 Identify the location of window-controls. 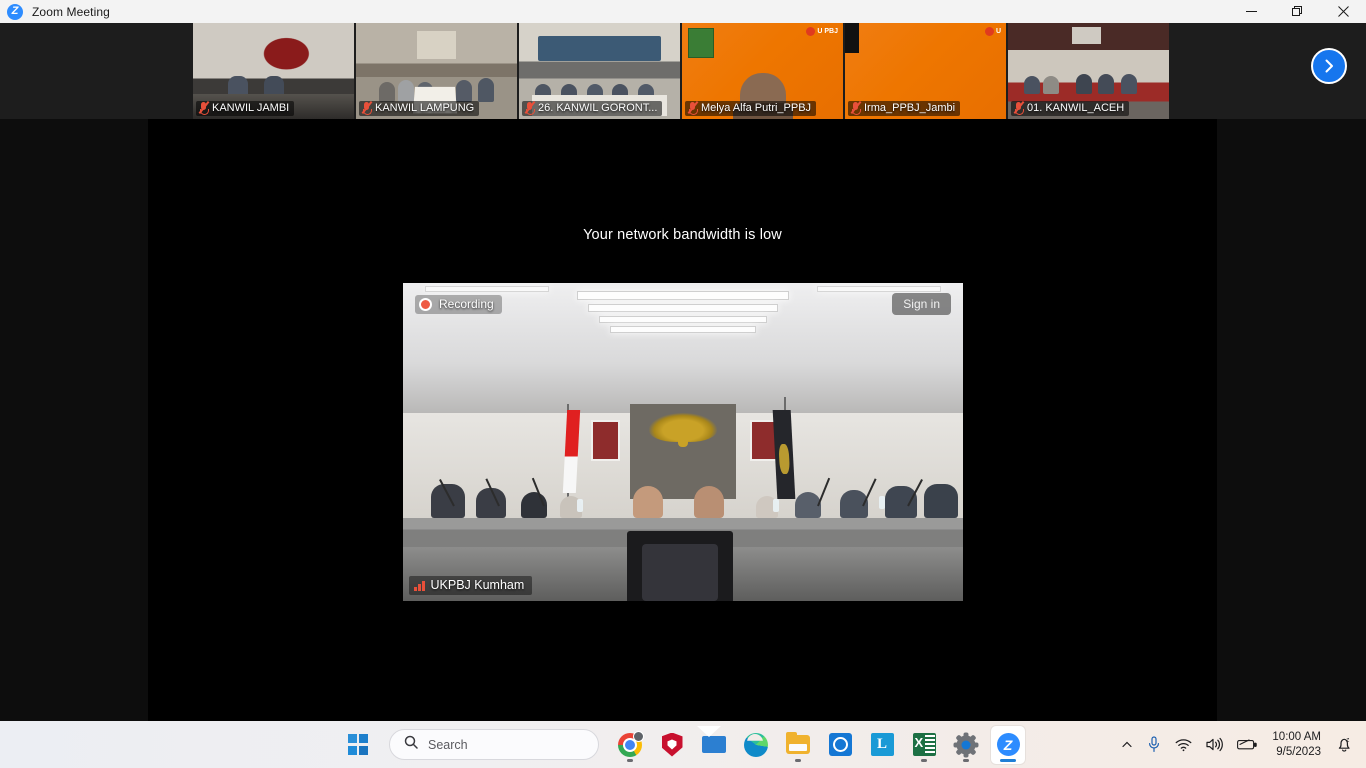
(1297, 11).